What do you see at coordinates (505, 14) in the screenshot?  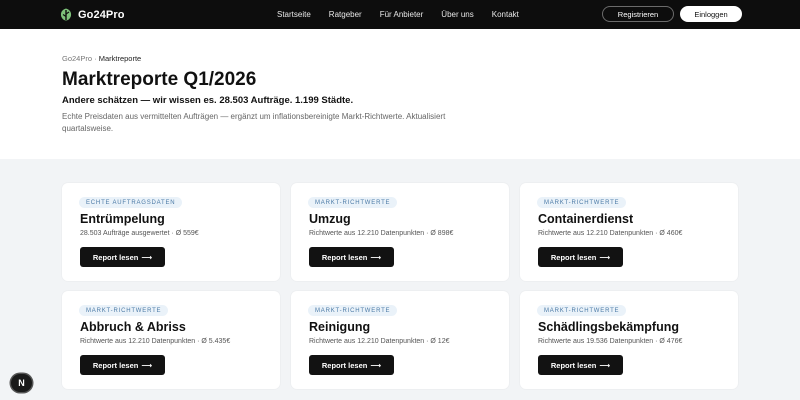 I see `nav-link-kontakt: Kontakt` at bounding box center [505, 14].